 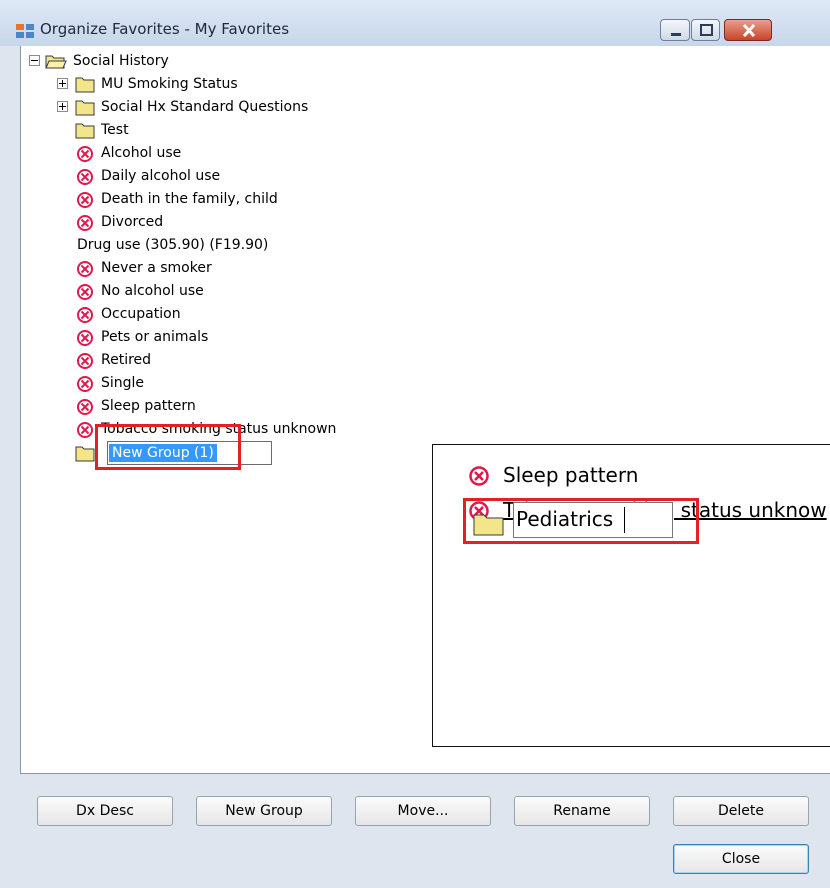 I want to click on app-window-icon, so click(x=25, y=31).